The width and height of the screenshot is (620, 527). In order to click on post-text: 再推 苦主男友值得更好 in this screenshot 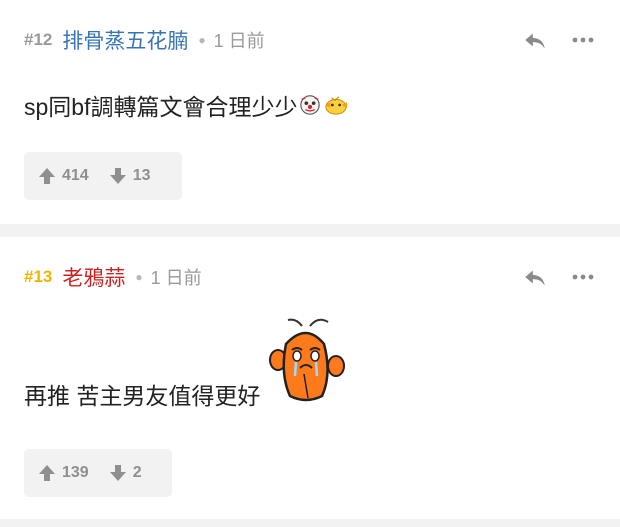, I will do `click(142, 396)`.